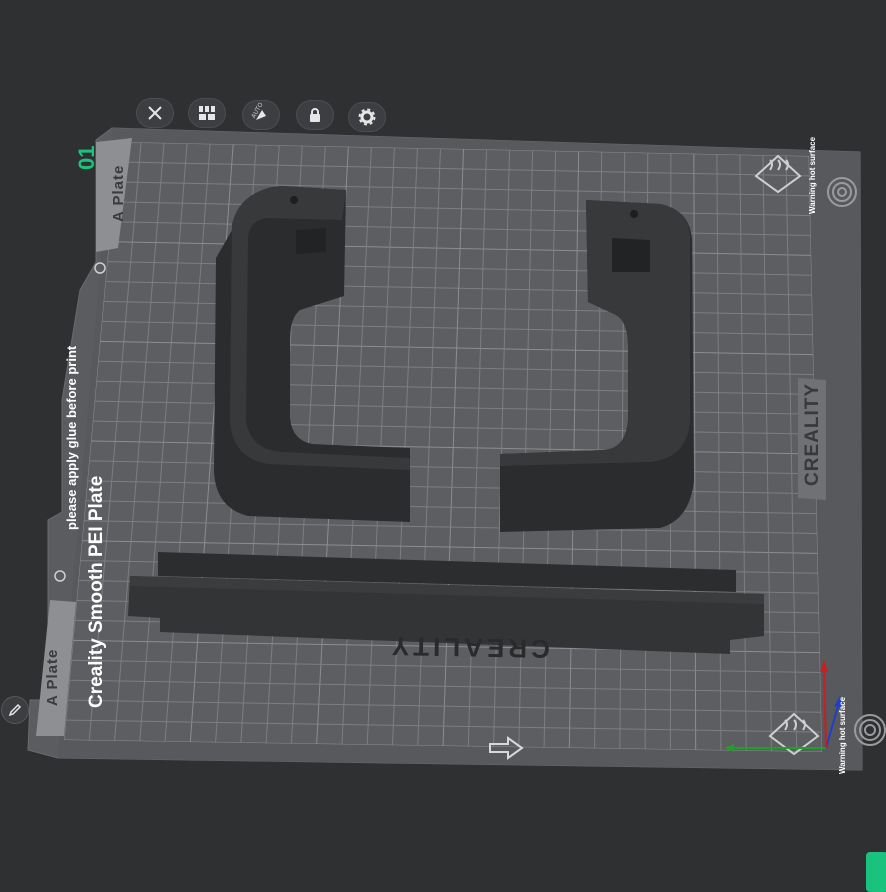 The width and height of the screenshot is (886, 892). I want to click on pencil-icon, so click(15, 710).